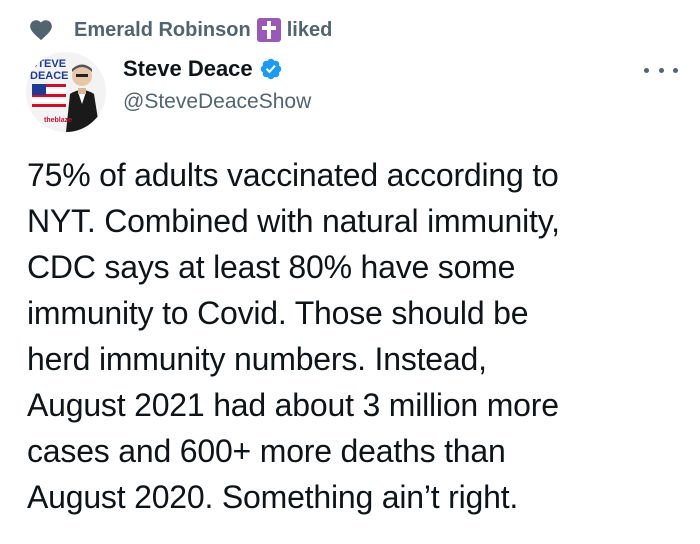  I want to click on author-display-name: Steve Deace, so click(188, 69).